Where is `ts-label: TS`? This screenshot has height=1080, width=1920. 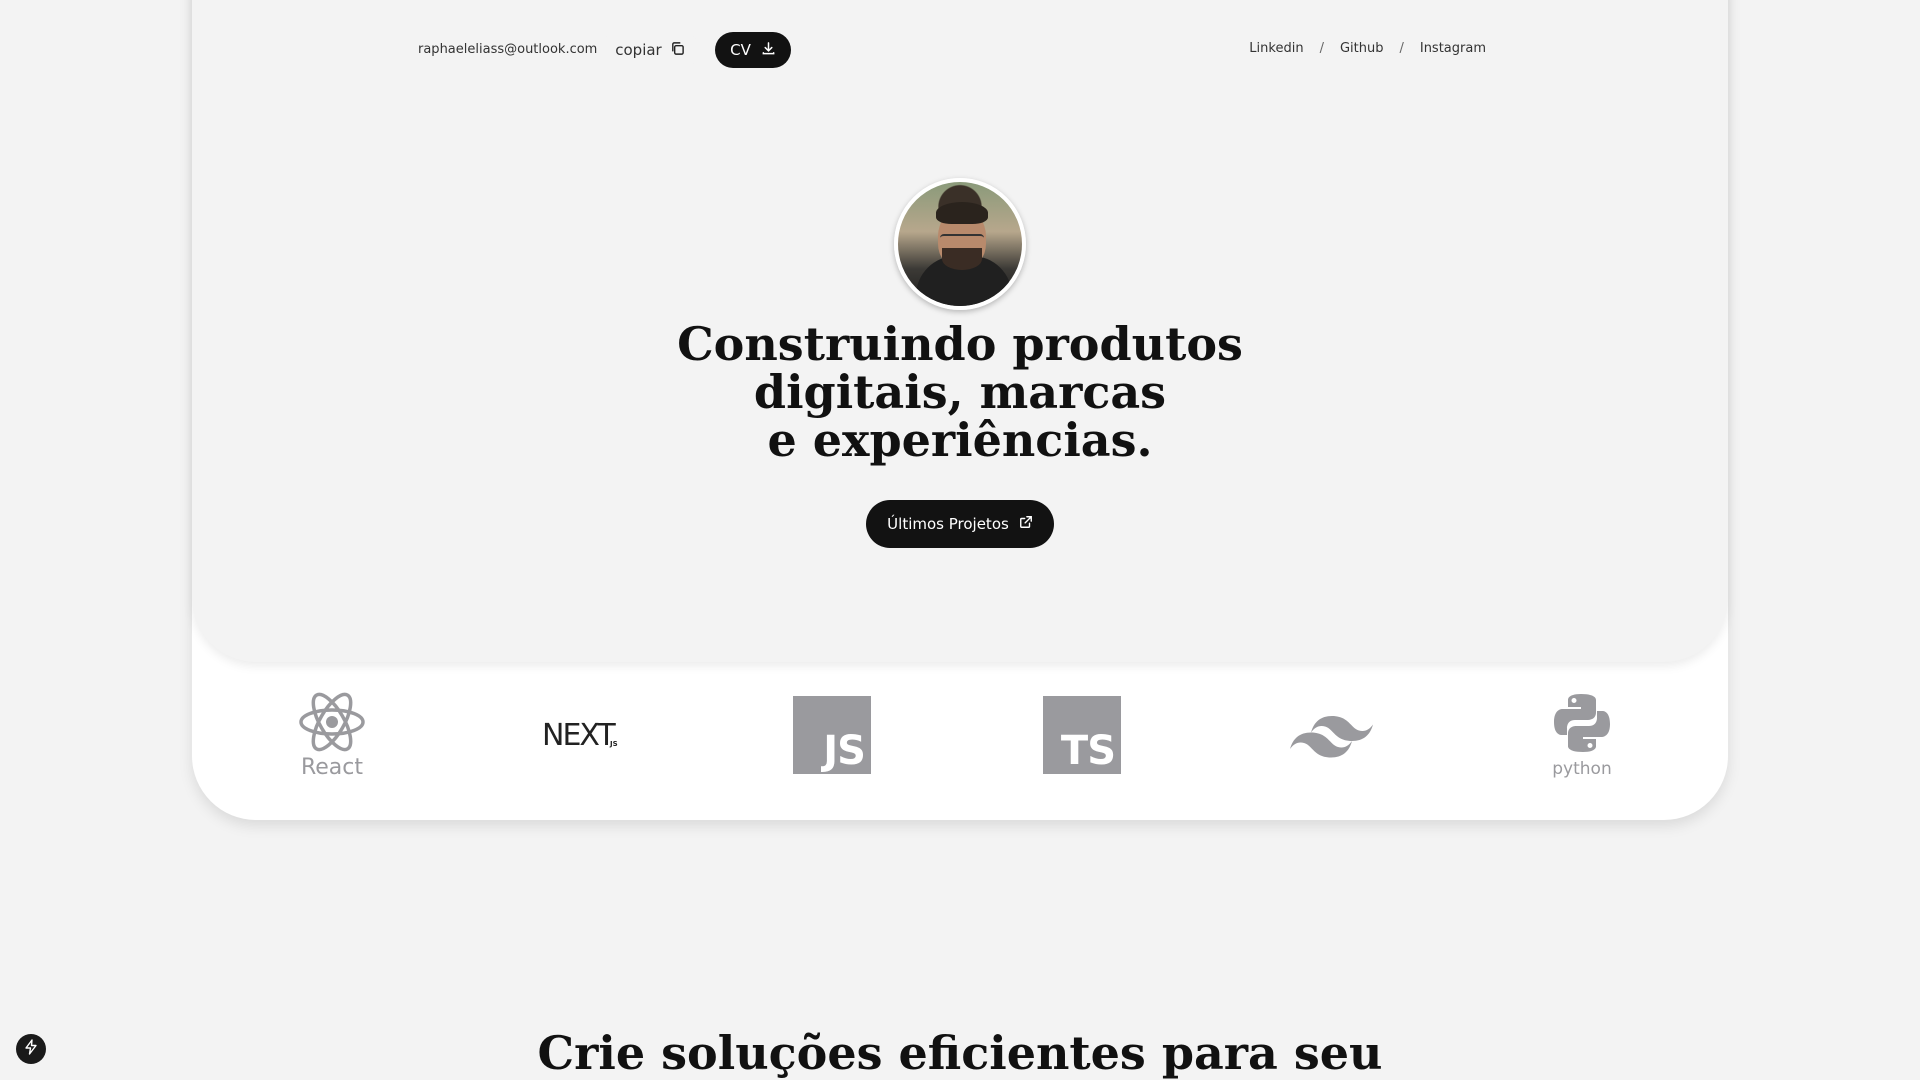 ts-label: TS is located at coordinates (1088, 751).